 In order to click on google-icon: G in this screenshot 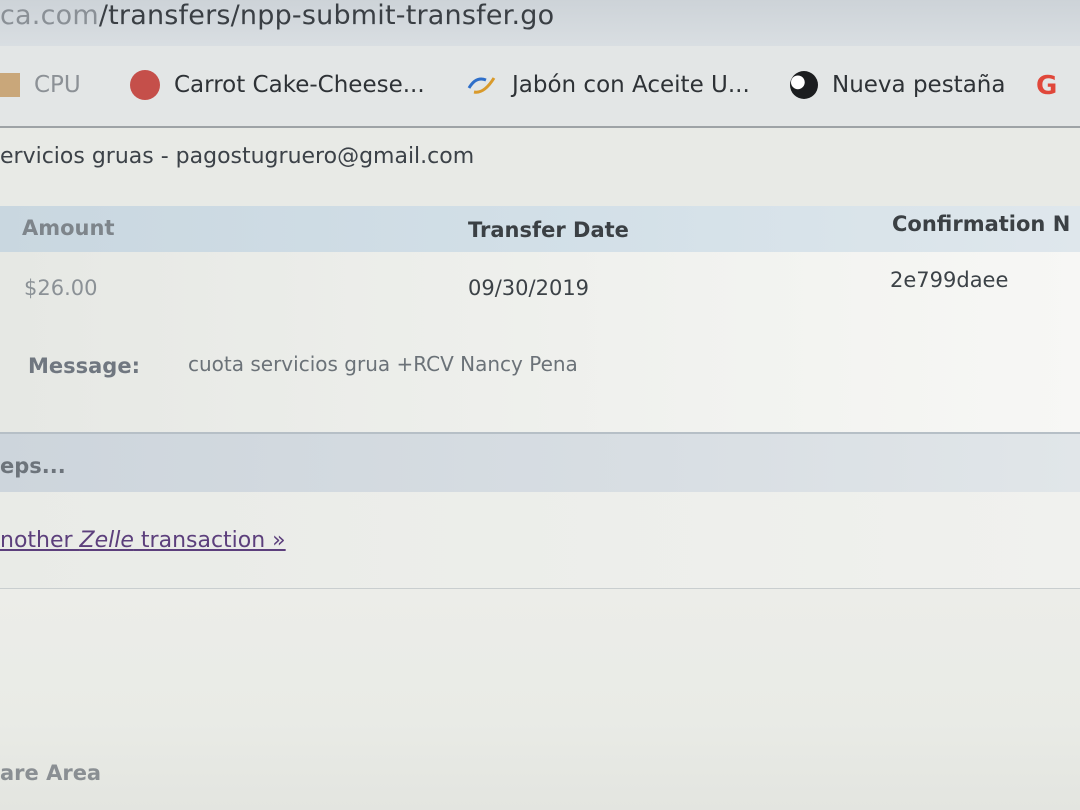, I will do `click(1047, 86)`.